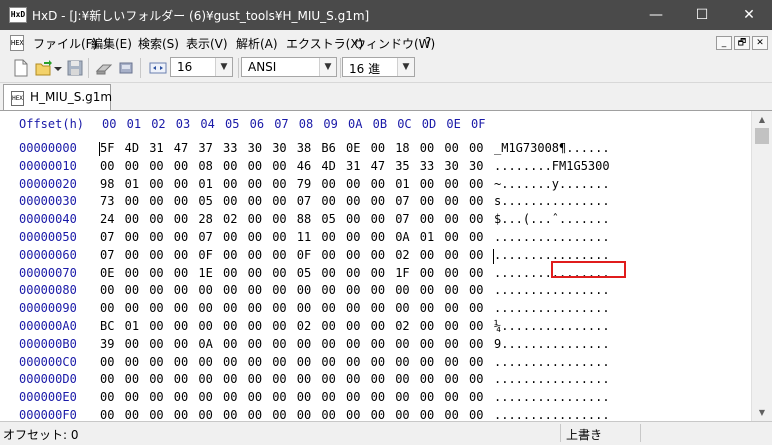 The height and width of the screenshot is (445, 772). Describe the element at coordinates (304, 166) in the screenshot. I see `hex-byte: 46` at that location.